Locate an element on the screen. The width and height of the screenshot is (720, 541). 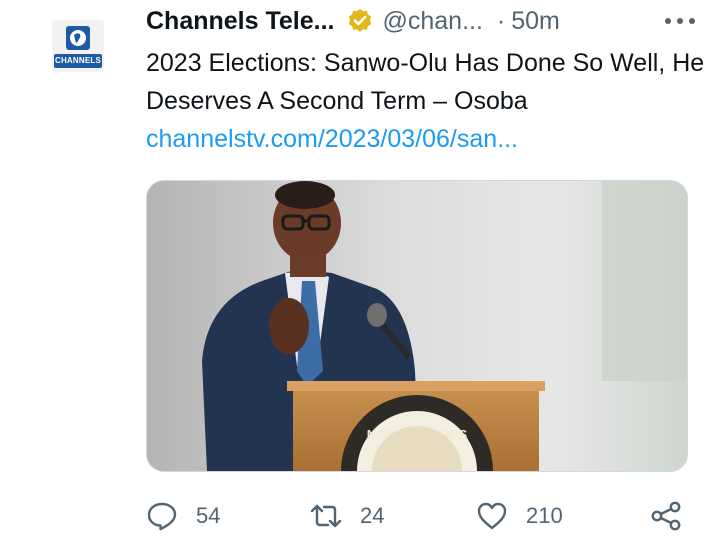
avatar: CHANNELS is located at coordinates (78, 46).